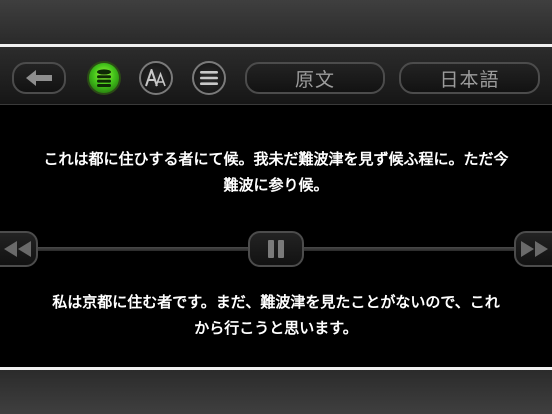 This screenshot has height=414, width=552. What do you see at coordinates (276, 302) in the screenshot?
I see `translation-text-line: 私は京都に住む者です。まだ、難波津を見たことがないので、これ` at bounding box center [276, 302].